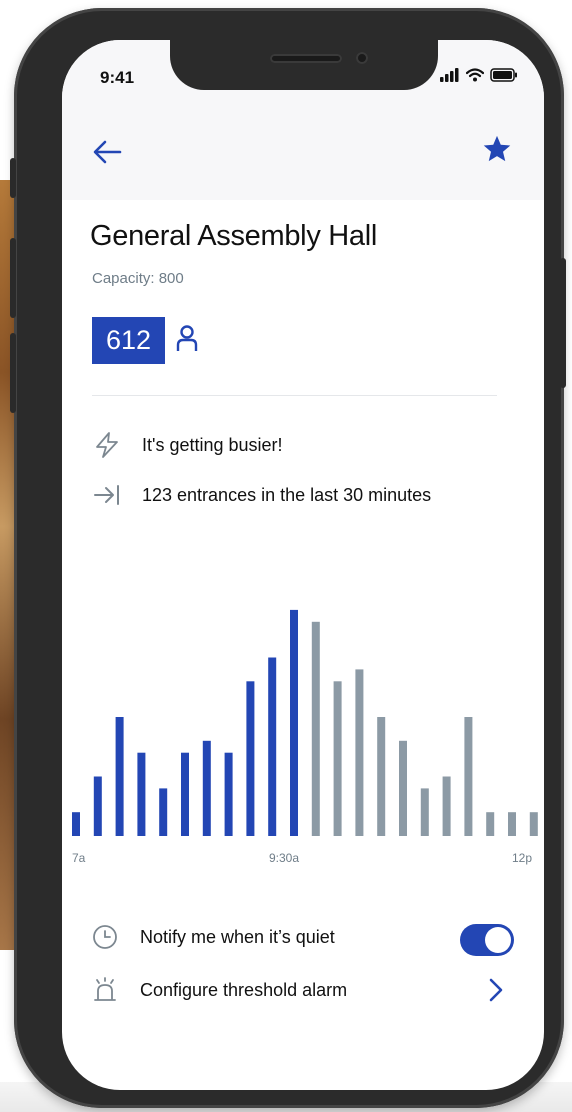 The width and height of the screenshot is (572, 1112). Describe the element at coordinates (105, 989) in the screenshot. I see `alarm-bell-icon` at that location.